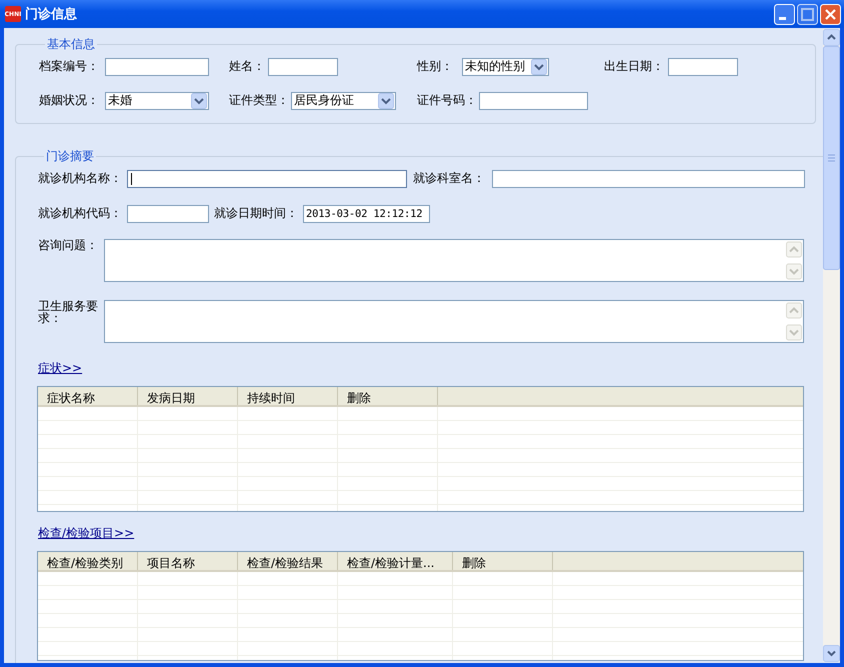 The image size is (844, 667). I want to click on field-label: 就诊科室名：, so click(449, 178).